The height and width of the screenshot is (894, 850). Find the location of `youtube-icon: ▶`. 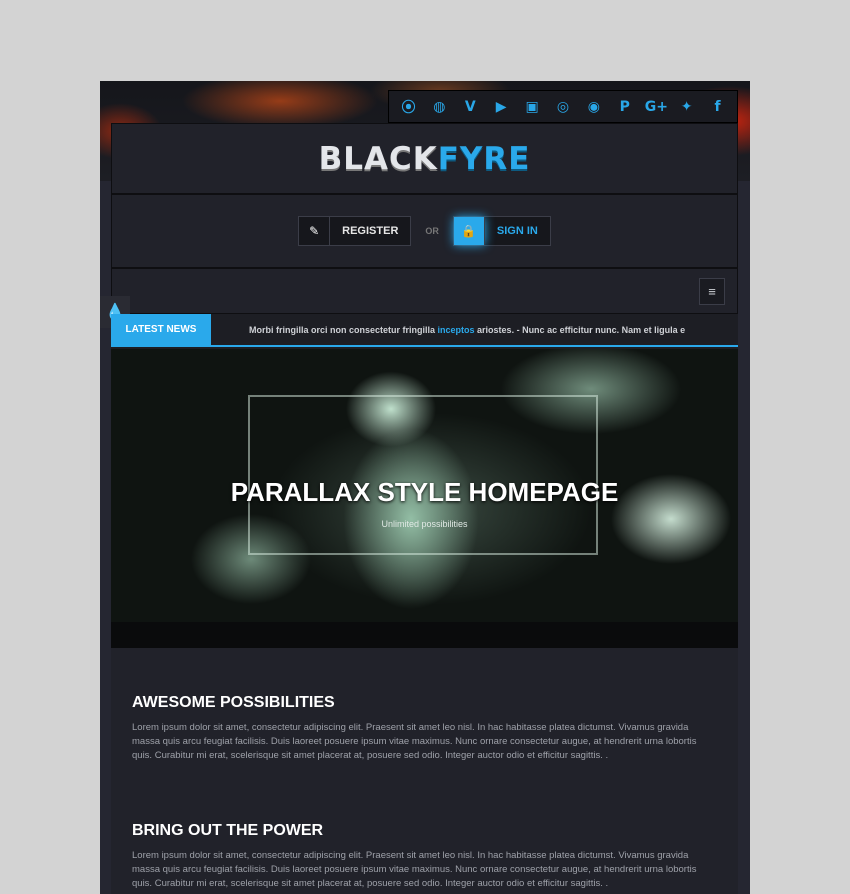

youtube-icon: ▶ is located at coordinates (501, 107).